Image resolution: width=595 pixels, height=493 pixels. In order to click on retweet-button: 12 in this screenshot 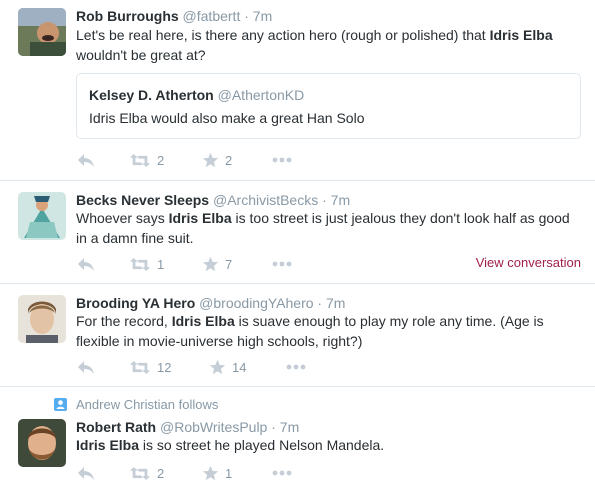, I will do `click(150, 367)`.